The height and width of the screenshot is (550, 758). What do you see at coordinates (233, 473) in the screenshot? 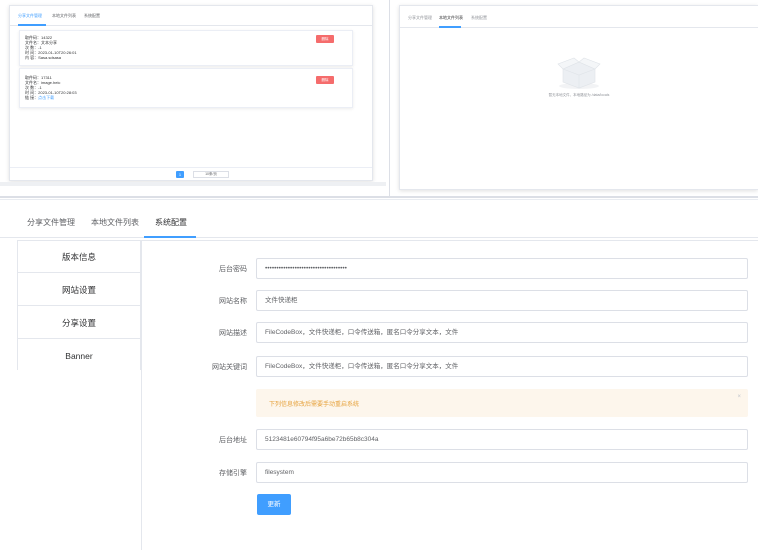
I see `storage-engine-label: 存储引擎` at bounding box center [233, 473].